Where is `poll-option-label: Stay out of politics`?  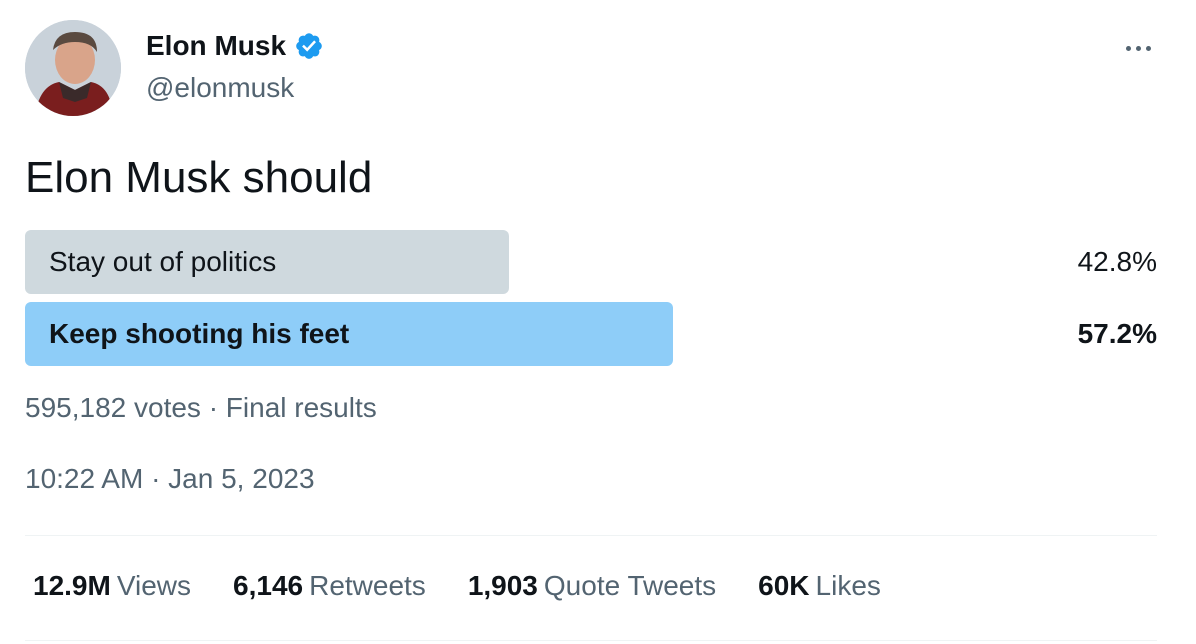
poll-option-label: Stay out of politics is located at coordinates (163, 261).